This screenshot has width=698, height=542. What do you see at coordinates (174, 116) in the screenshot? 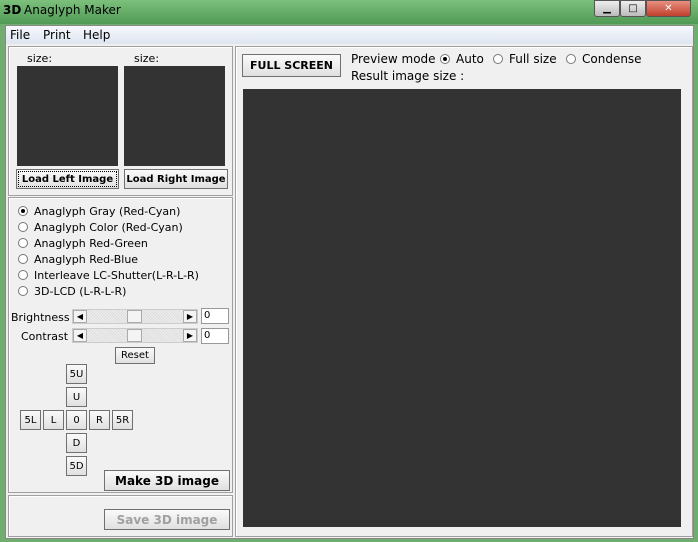
I see `right-image-preview` at bounding box center [174, 116].